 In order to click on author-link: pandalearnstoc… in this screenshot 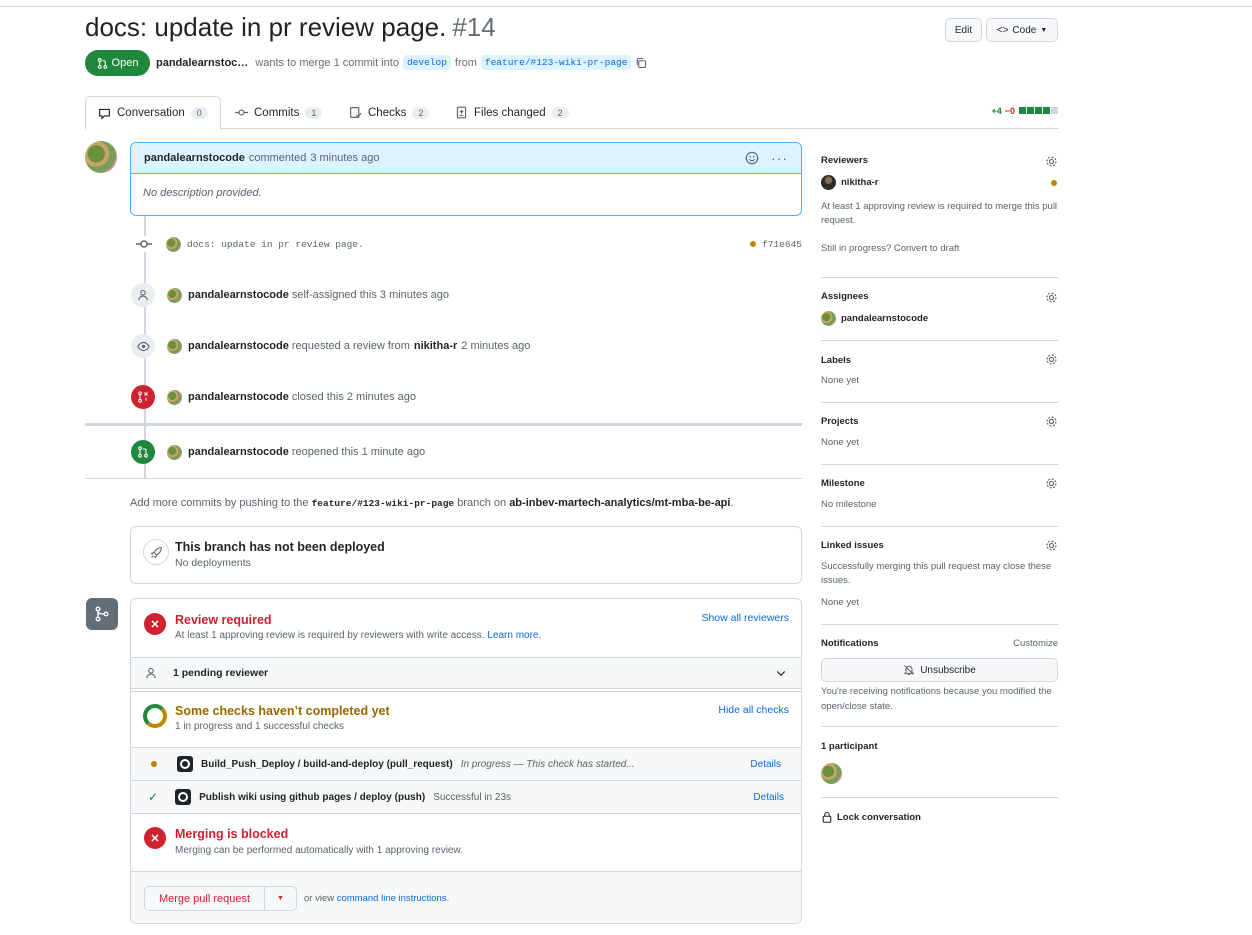, I will do `click(202, 63)`.